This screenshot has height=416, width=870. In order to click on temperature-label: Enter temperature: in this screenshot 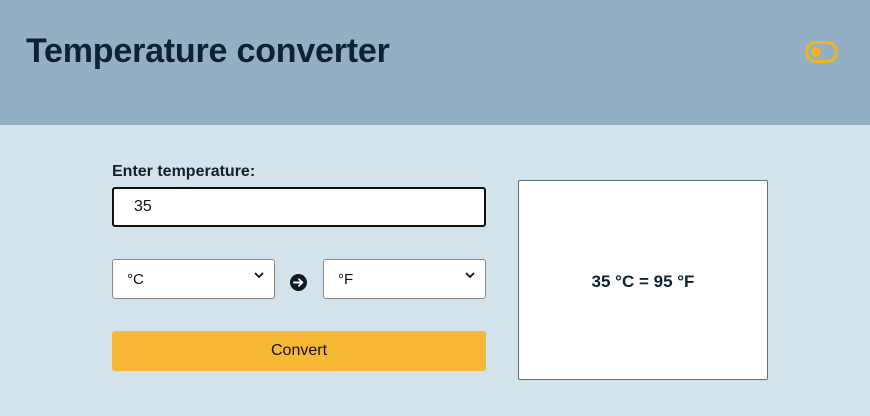, I will do `click(184, 171)`.